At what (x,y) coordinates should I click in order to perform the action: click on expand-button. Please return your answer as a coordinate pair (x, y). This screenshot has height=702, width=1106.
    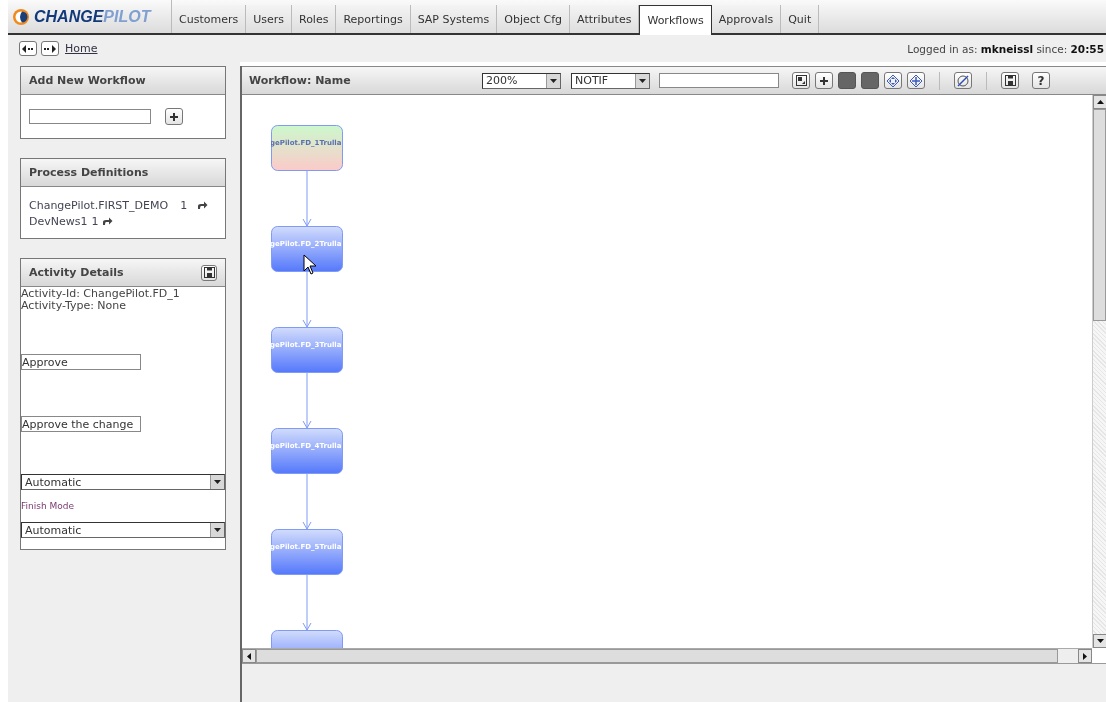
    Looking at the image, I should click on (893, 80).